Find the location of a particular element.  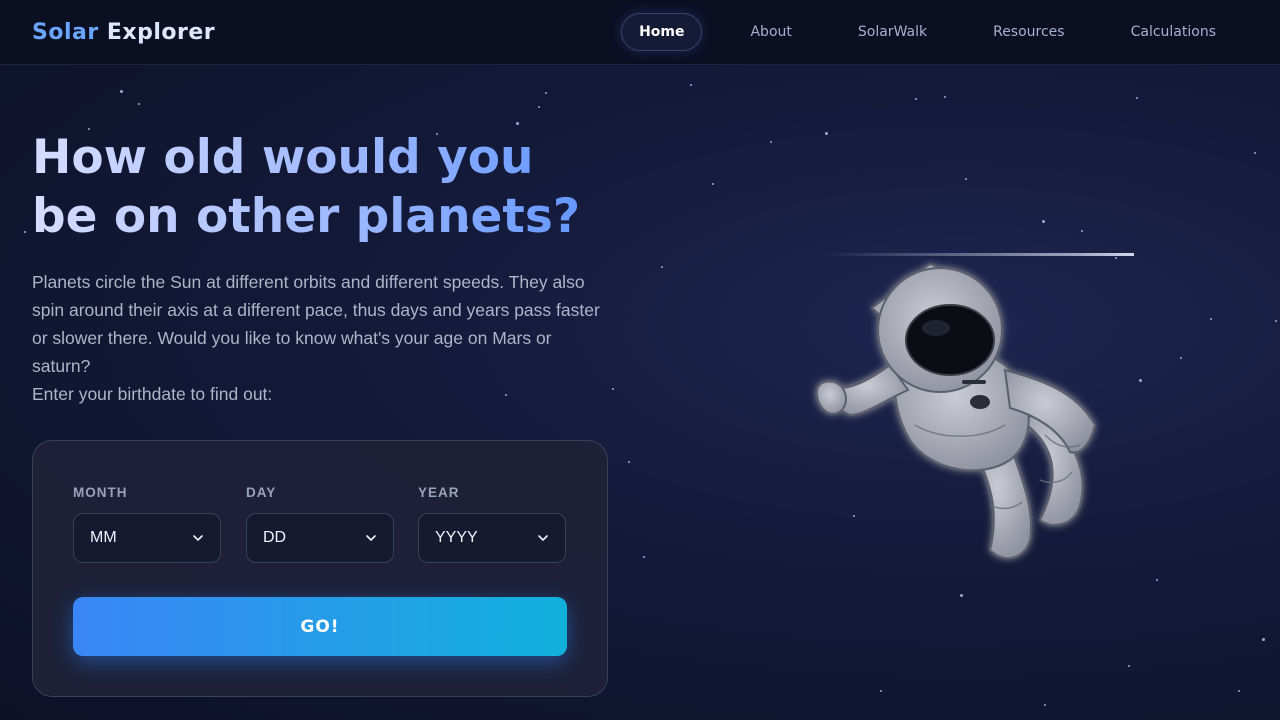

year-field: YEAR YYYY is located at coordinates (492, 524).